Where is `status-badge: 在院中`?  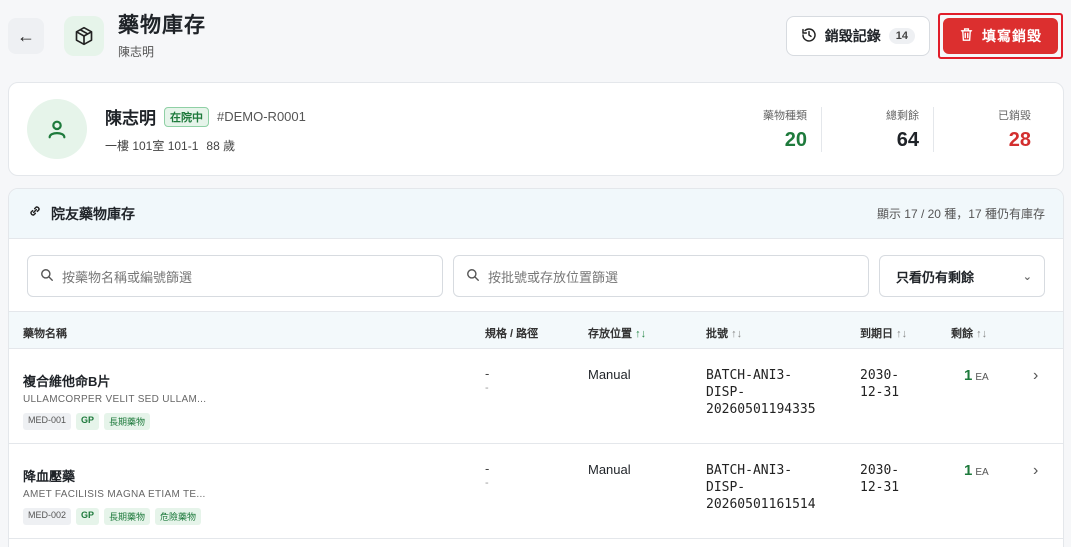
status-badge: 在院中 is located at coordinates (186, 116).